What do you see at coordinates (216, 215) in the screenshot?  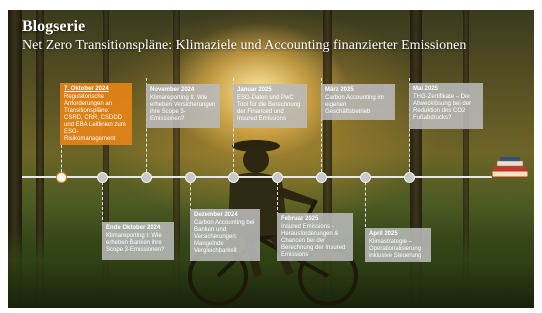 I see `event-date: Dezember 2024` at bounding box center [216, 215].